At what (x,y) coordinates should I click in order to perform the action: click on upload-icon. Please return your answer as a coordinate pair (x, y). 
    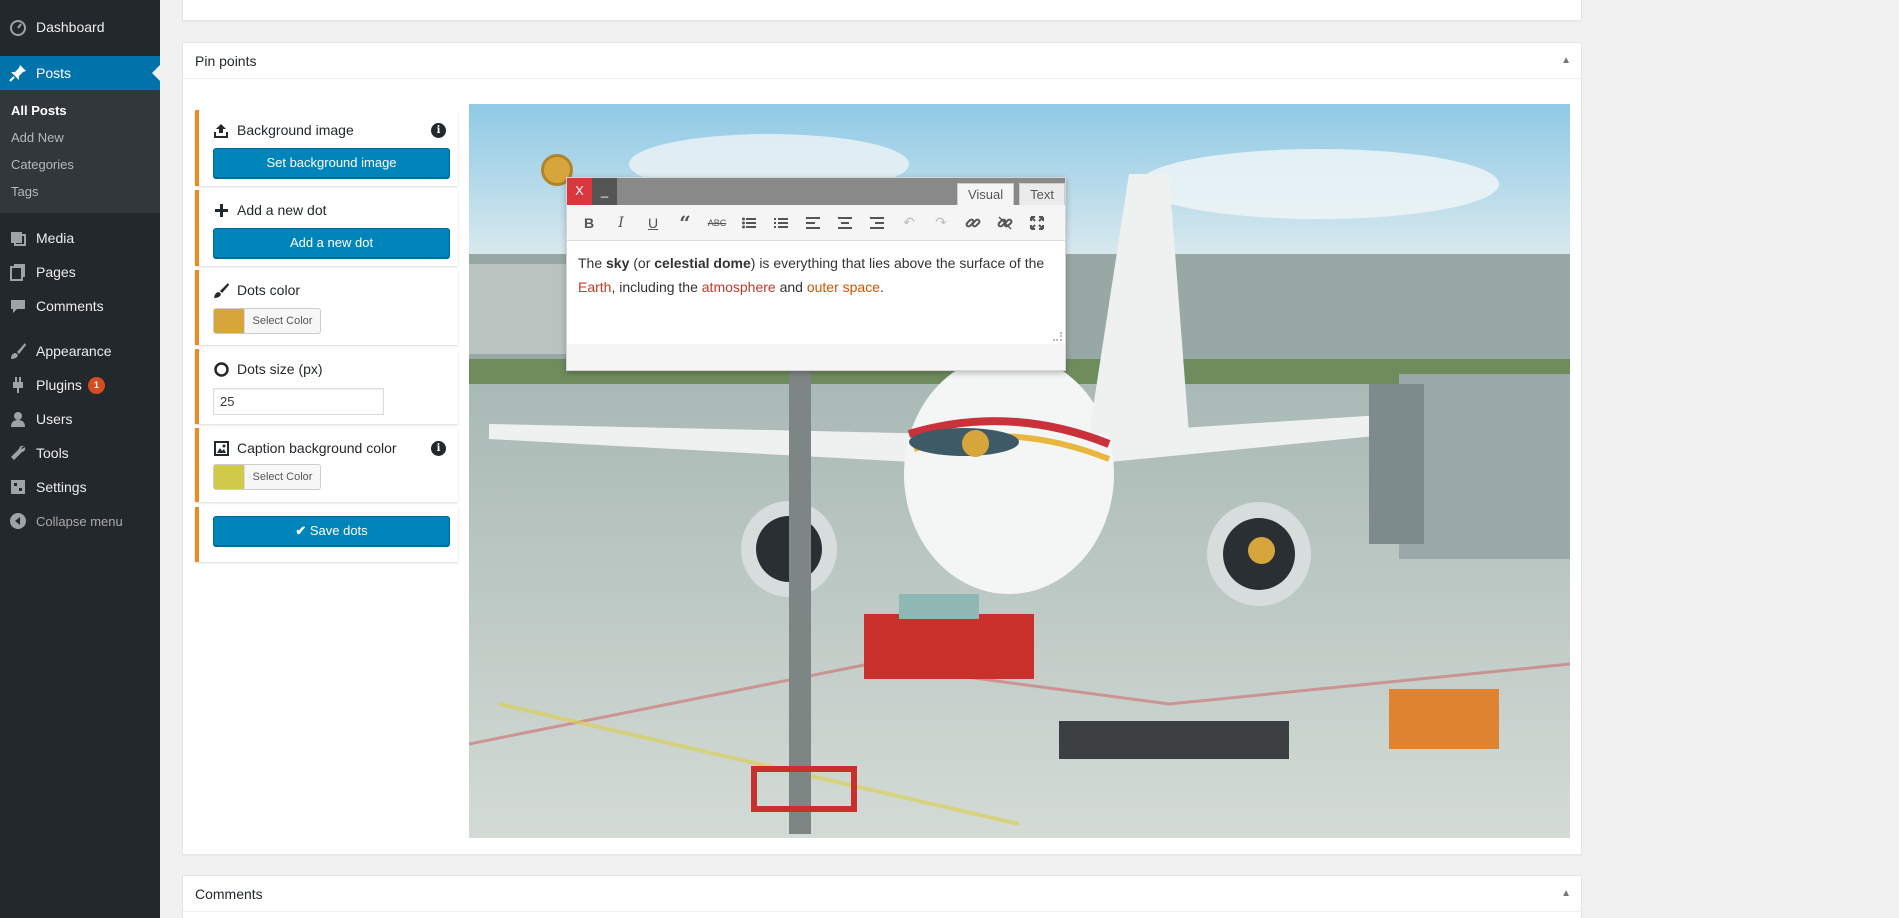
    Looking at the image, I should click on (221, 130).